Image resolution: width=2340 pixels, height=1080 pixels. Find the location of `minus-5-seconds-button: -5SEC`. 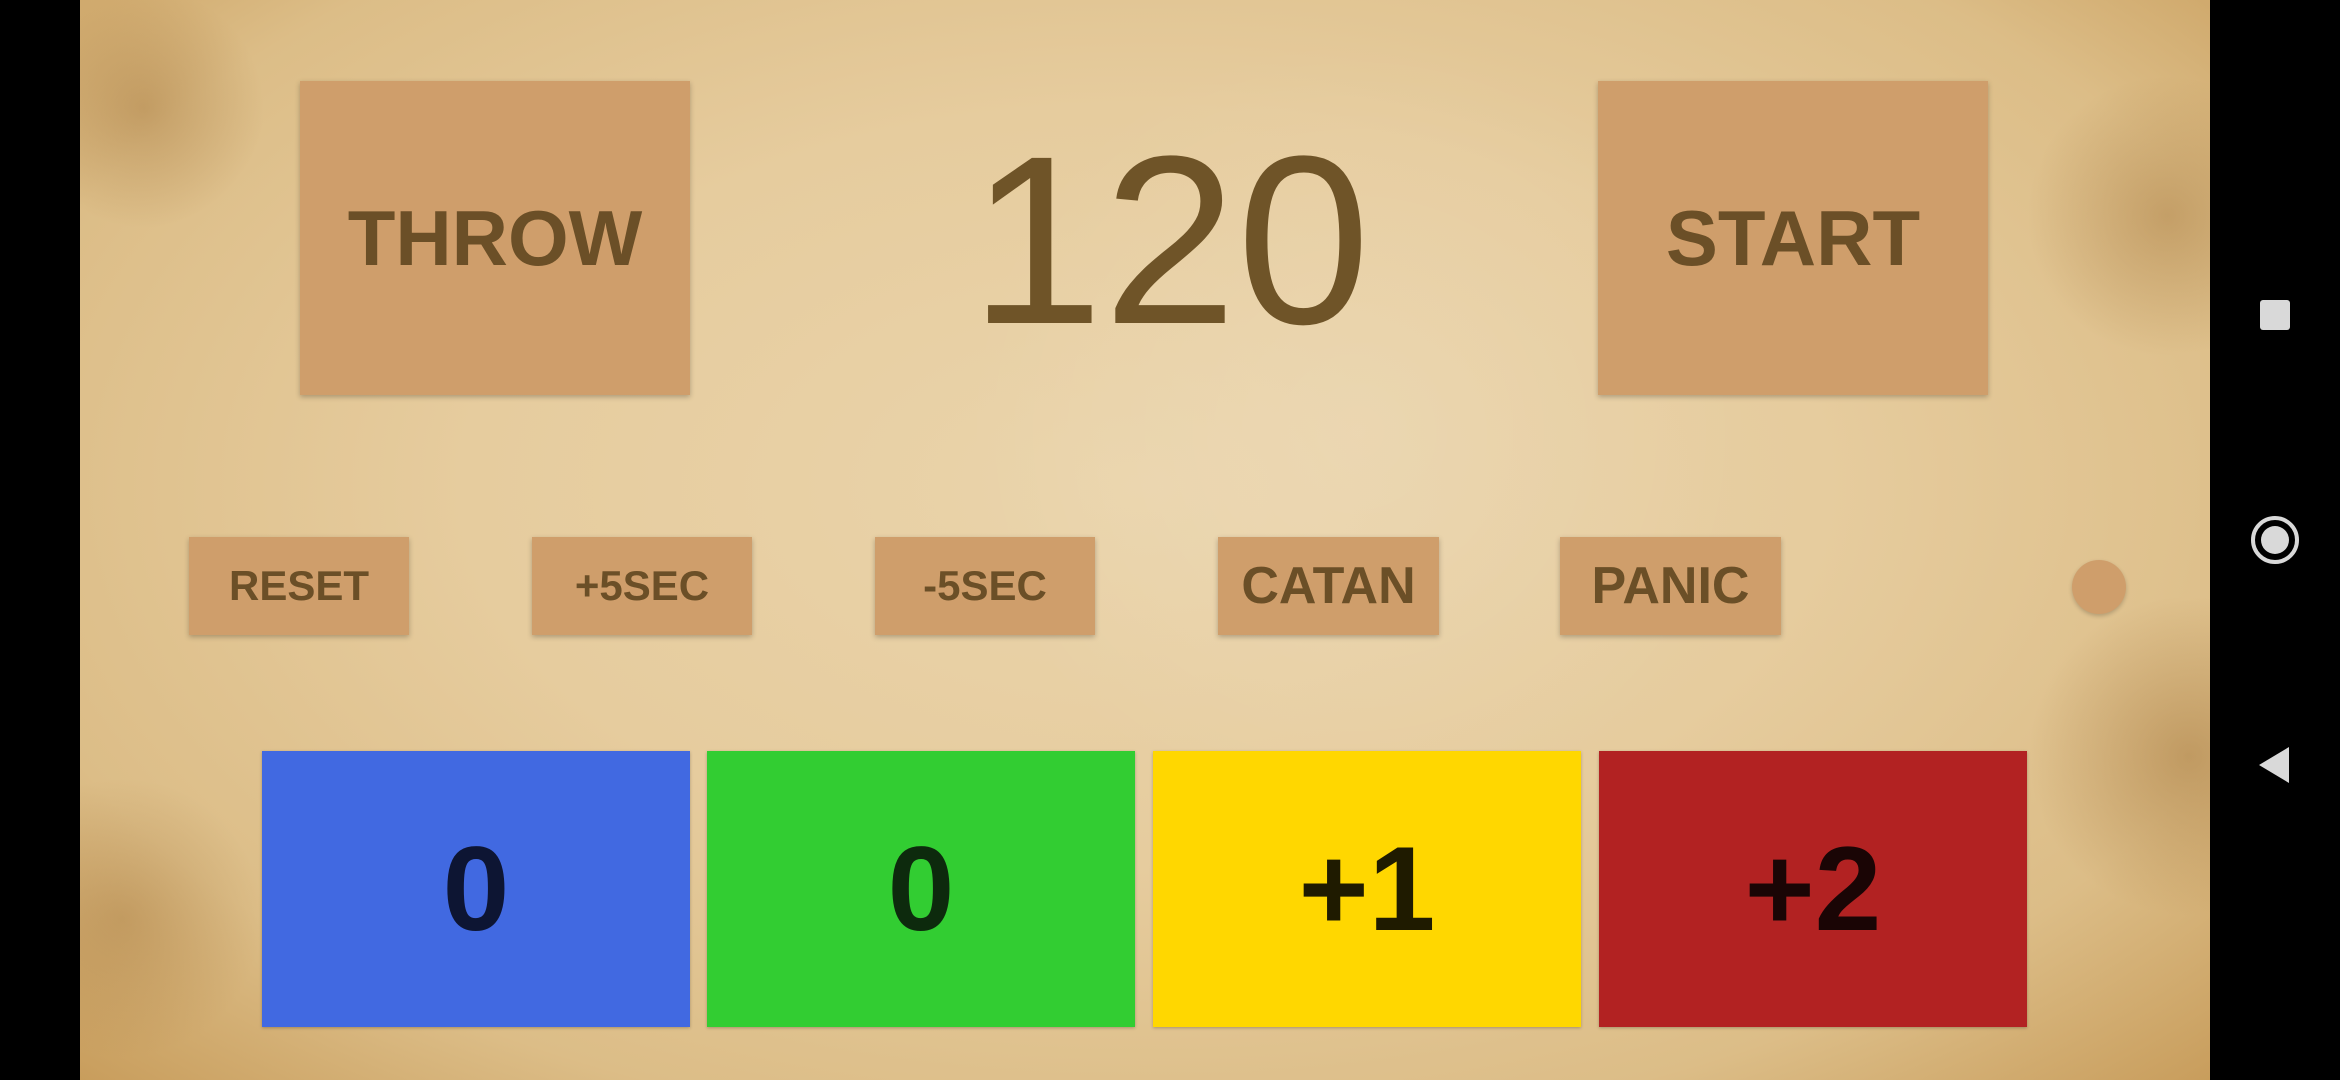

minus-5-seconds-button: -5SEC is located at coordinates (985, 586).